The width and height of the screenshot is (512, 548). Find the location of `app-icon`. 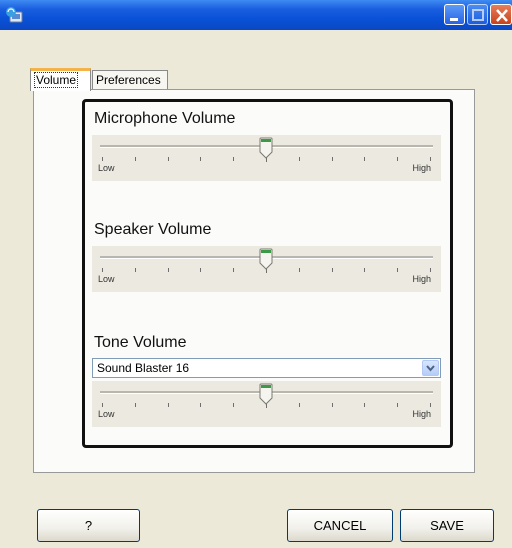

app-icon is located at coordinates (14, 15).